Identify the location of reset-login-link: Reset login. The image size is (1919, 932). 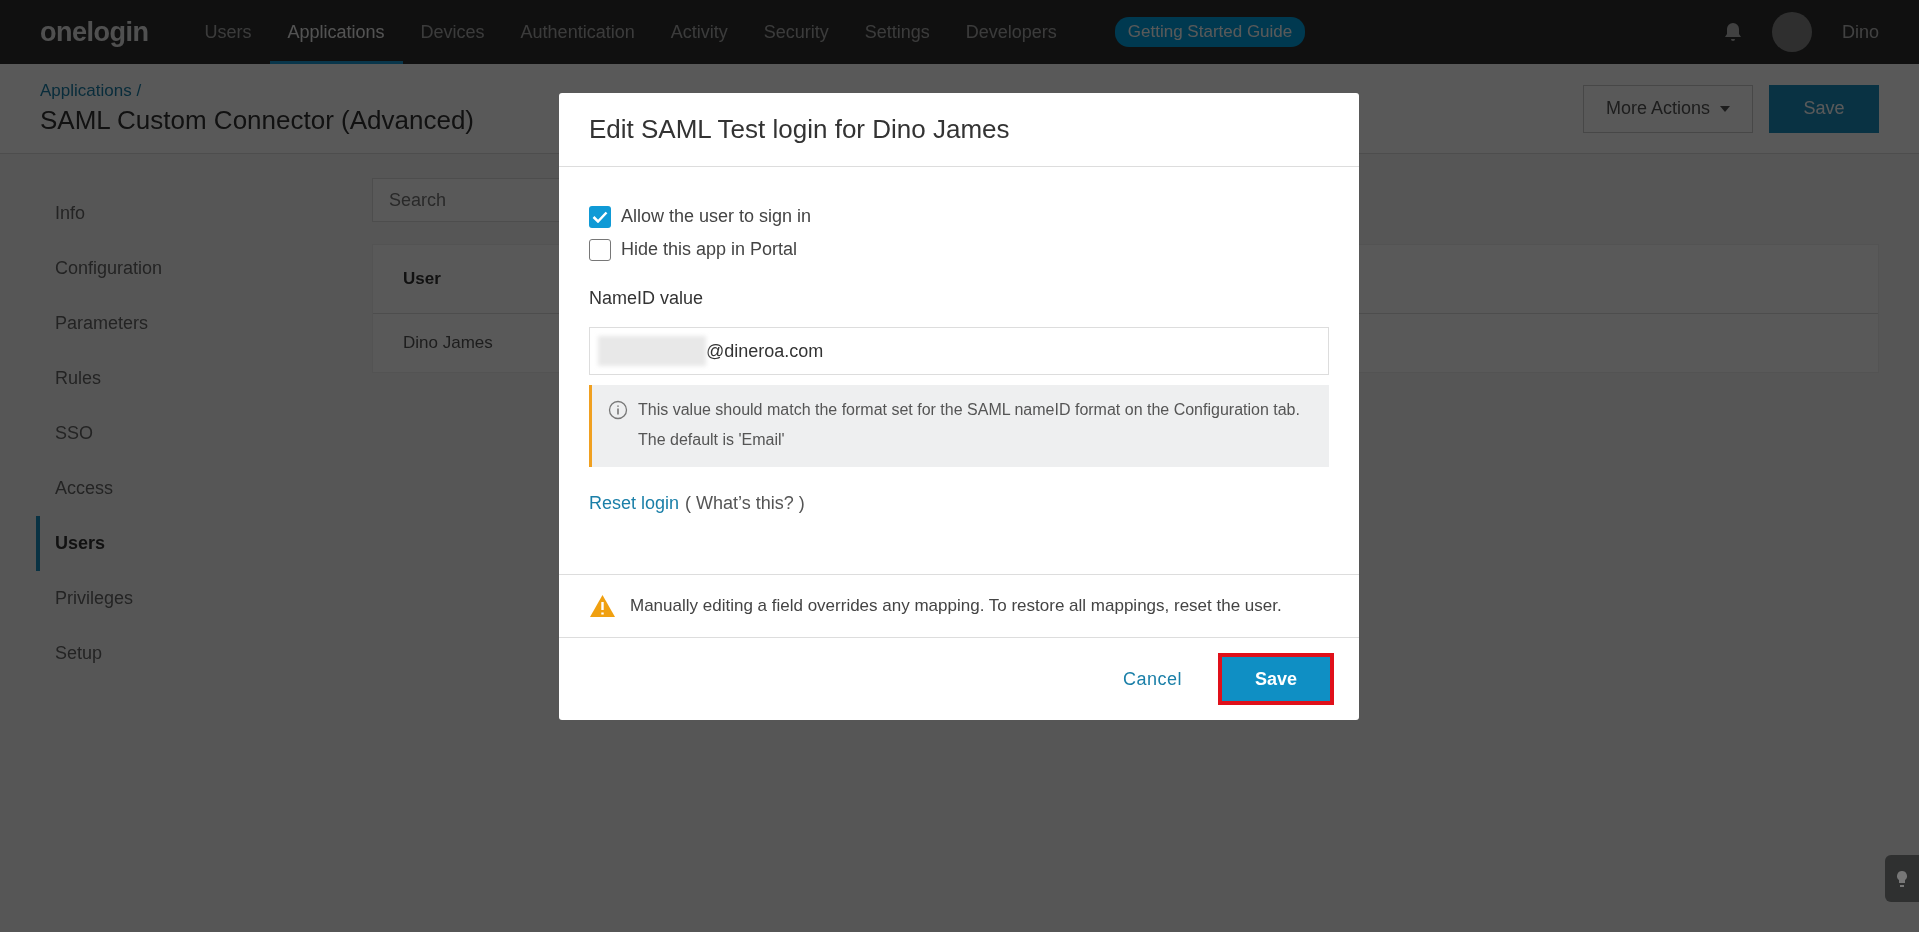
(634, 503).